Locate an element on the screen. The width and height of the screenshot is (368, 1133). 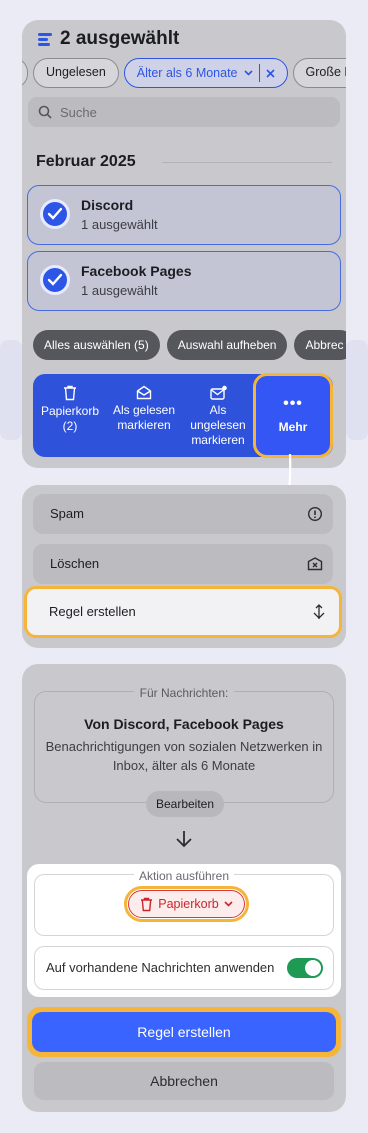
spam-label: Spam is located at coordinates (67, 513).